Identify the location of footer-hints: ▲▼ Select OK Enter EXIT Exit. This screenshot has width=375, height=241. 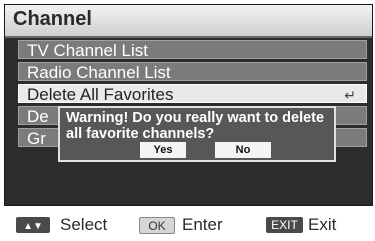
(187, 225).